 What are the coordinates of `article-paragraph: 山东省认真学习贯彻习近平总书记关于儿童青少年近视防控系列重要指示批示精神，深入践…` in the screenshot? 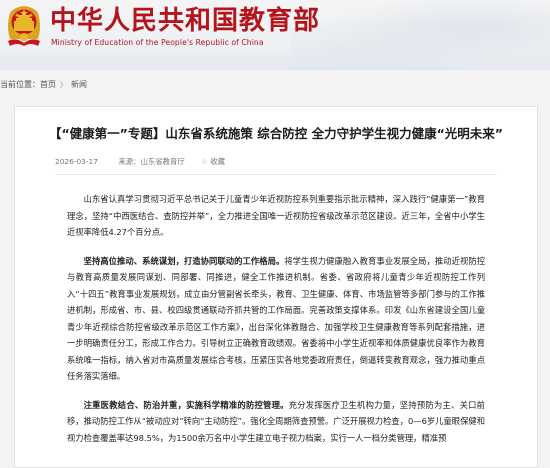 It's located at (276, 216).